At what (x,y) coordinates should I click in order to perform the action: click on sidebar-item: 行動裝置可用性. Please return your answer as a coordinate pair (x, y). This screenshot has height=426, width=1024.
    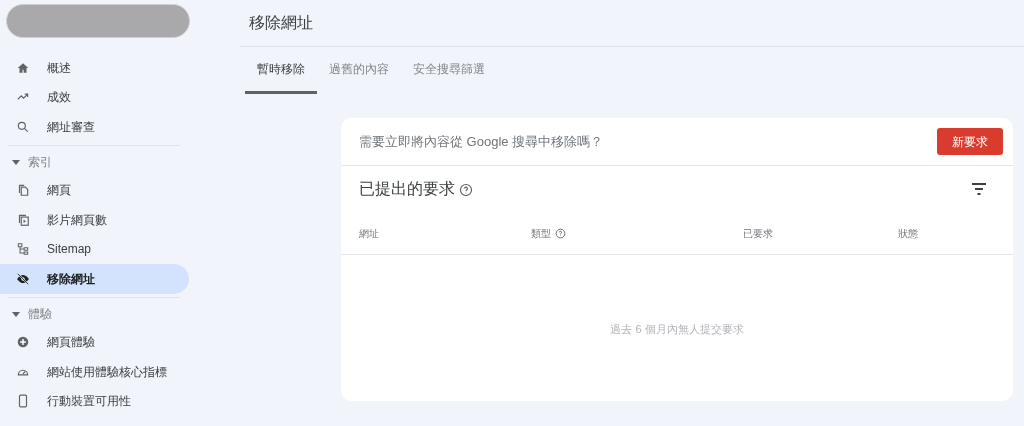
    Looking at the image, I should click on (94, 401).